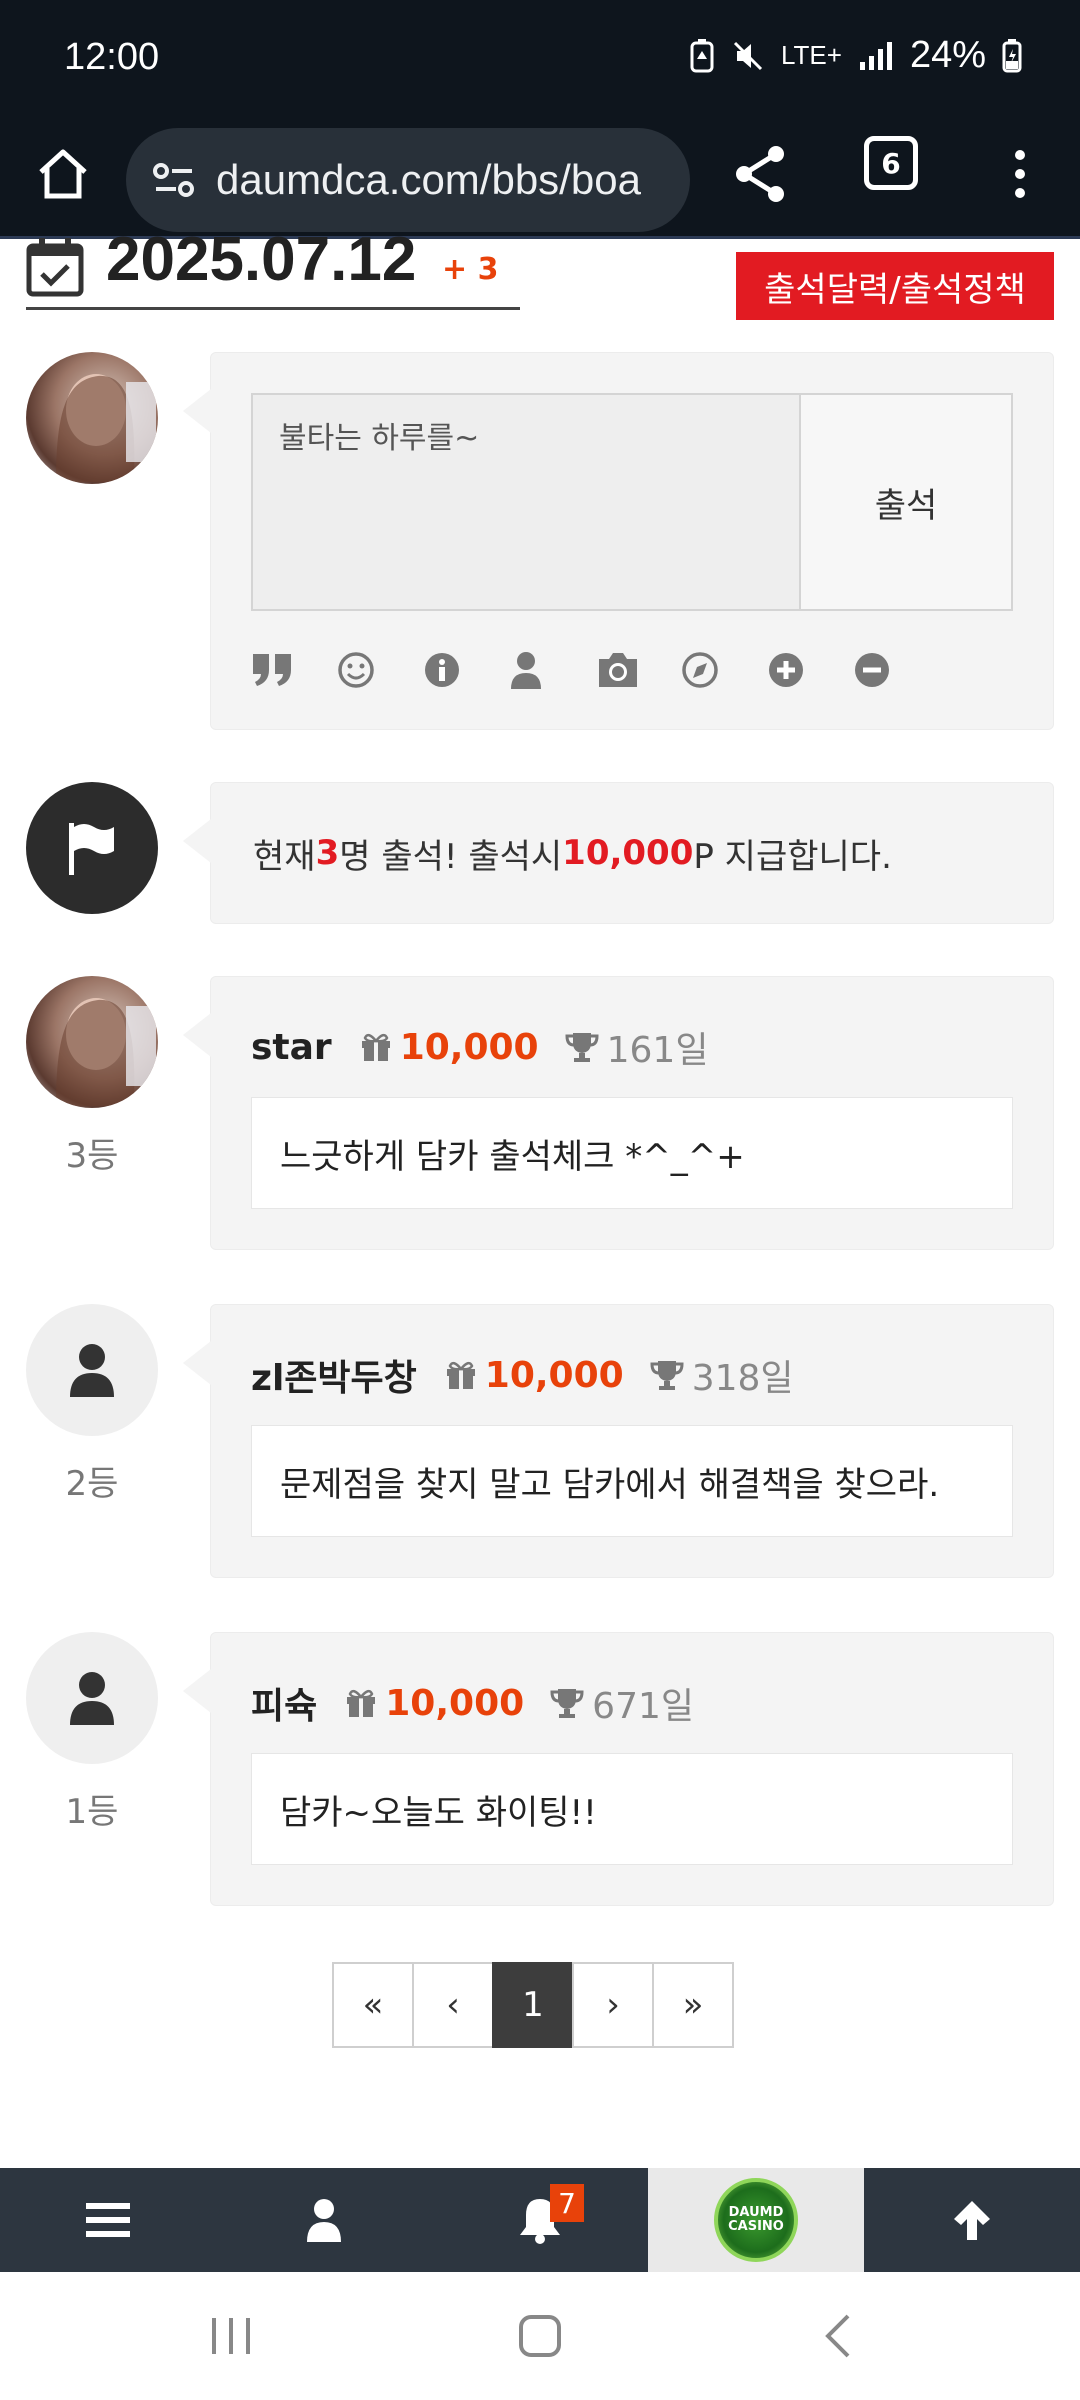  I want to click on entry-username: zl존박두창, so click(334, 1375).